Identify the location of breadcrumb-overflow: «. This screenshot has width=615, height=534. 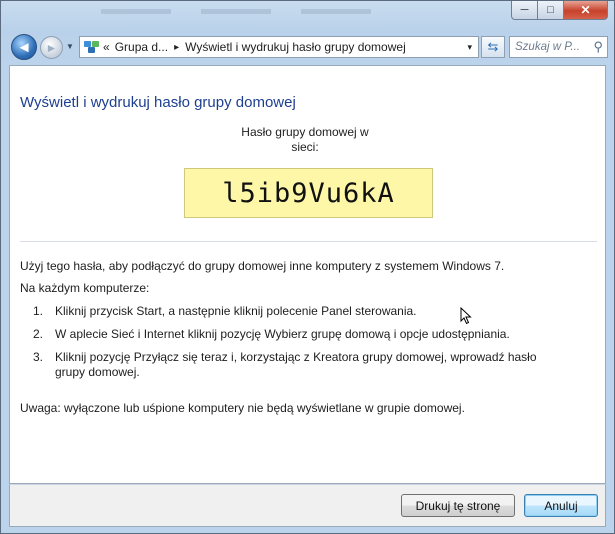
(106, 47).